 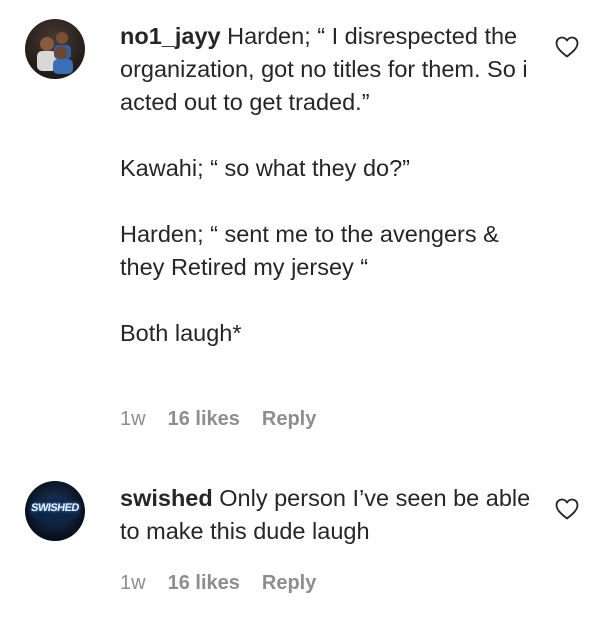 I want to click on user-avatar, so click(x=55, y=49).